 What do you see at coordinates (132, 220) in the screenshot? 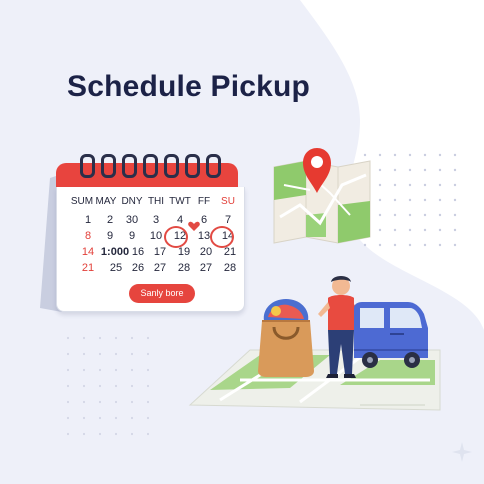
I see `calendar-day: 30` at bounding box center [132, 220].